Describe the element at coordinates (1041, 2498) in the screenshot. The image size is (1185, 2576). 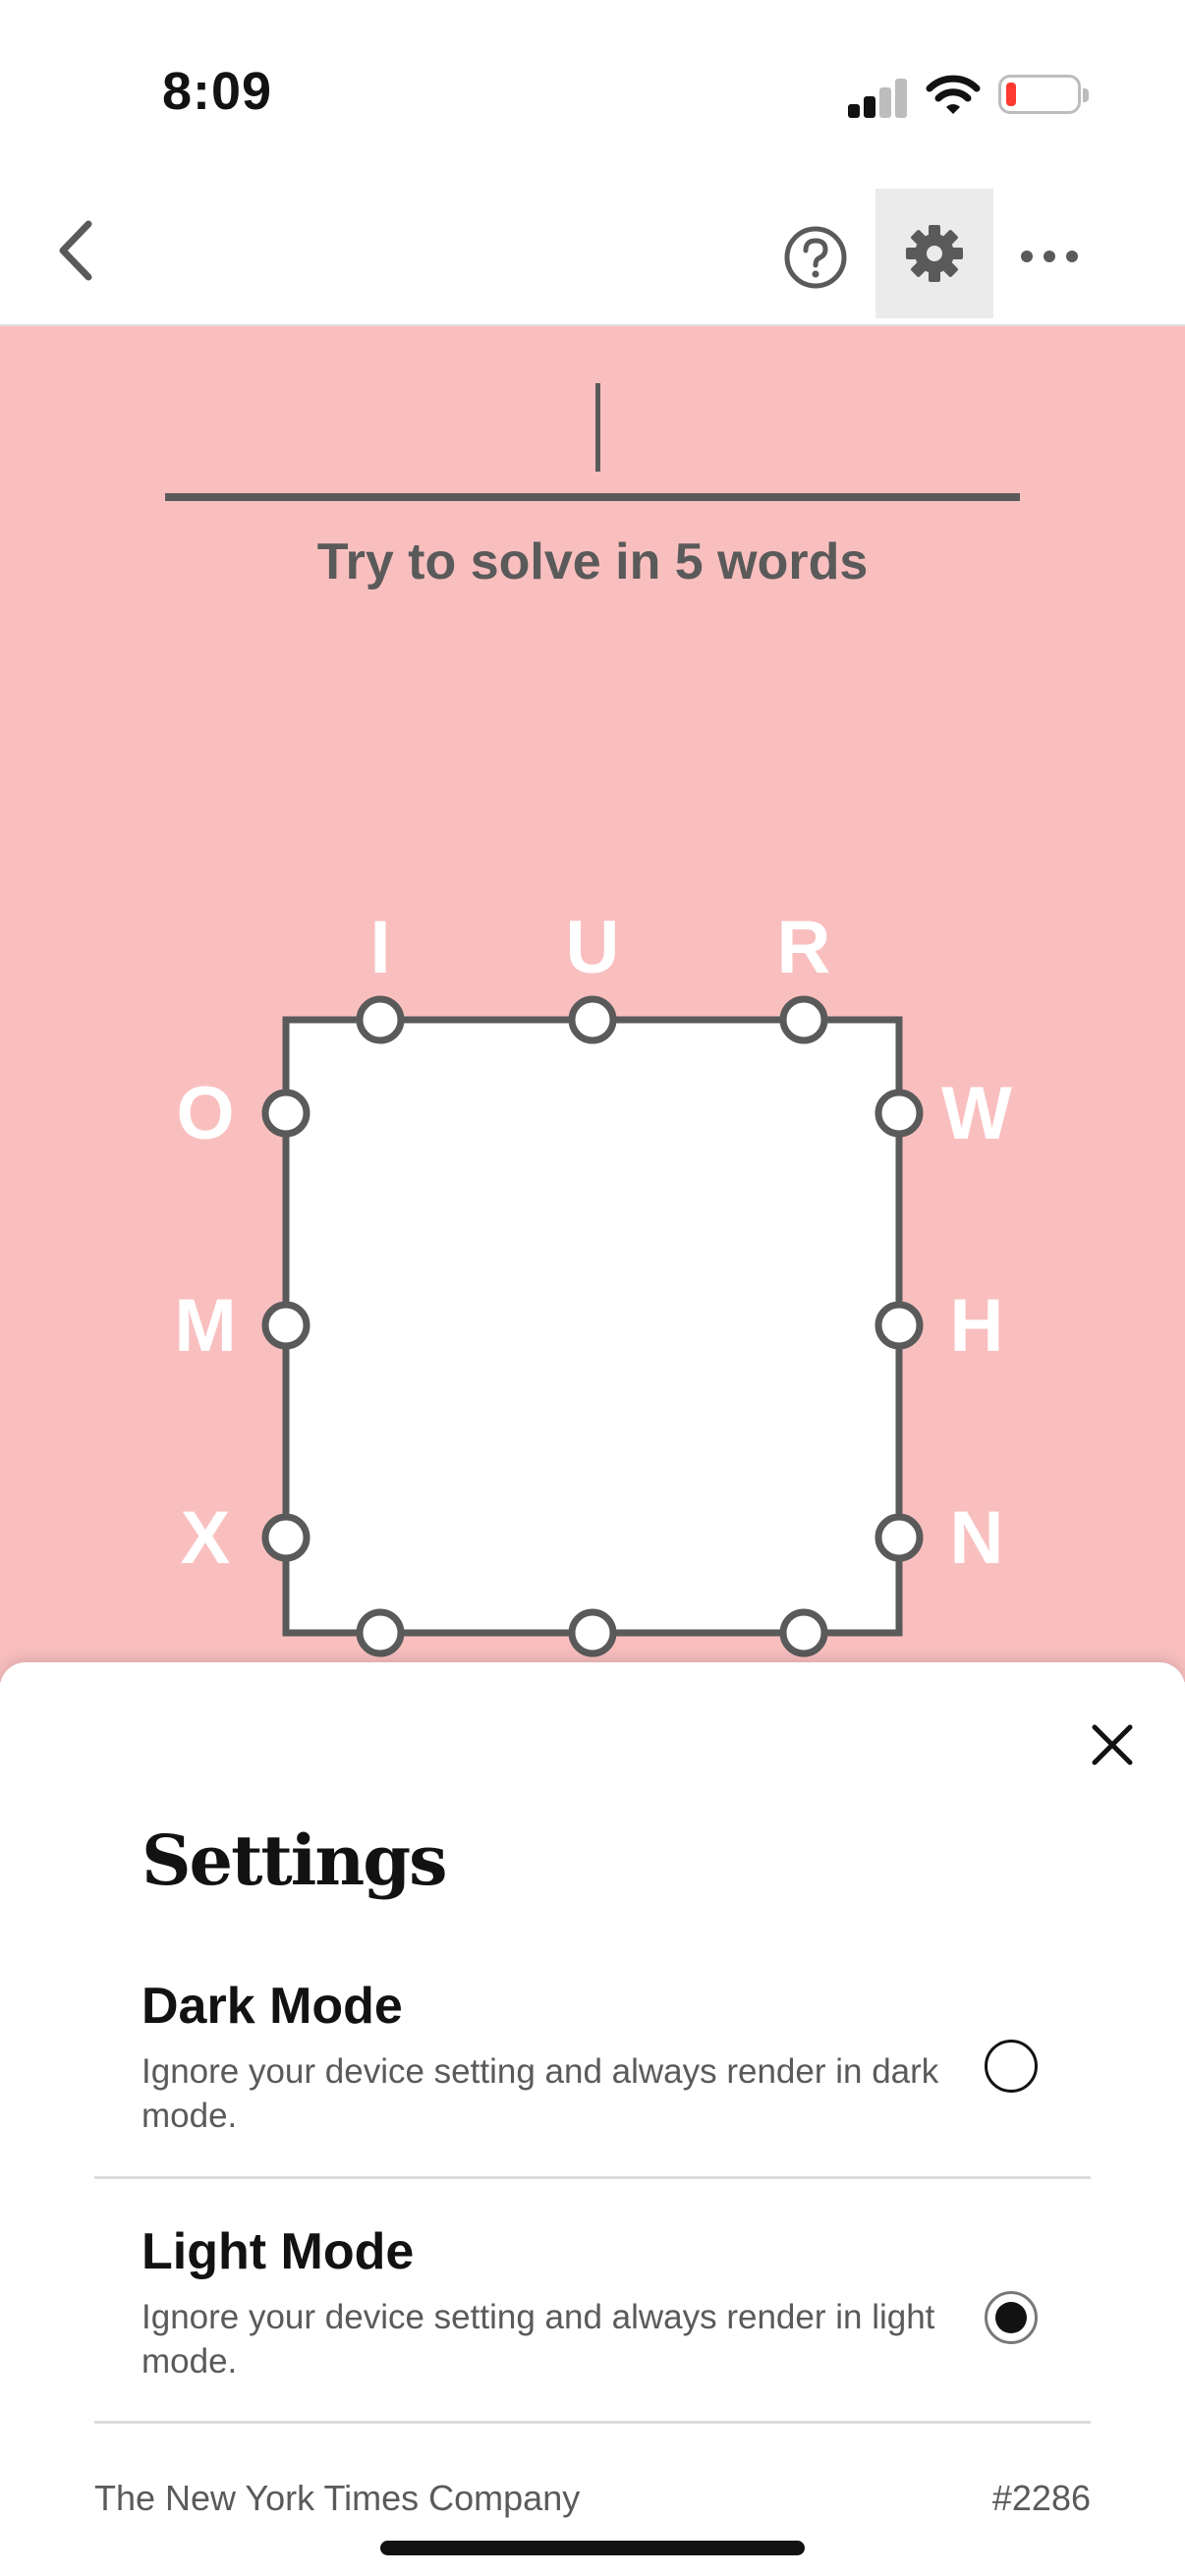
I see `puzzle-number: #2286` at that location.